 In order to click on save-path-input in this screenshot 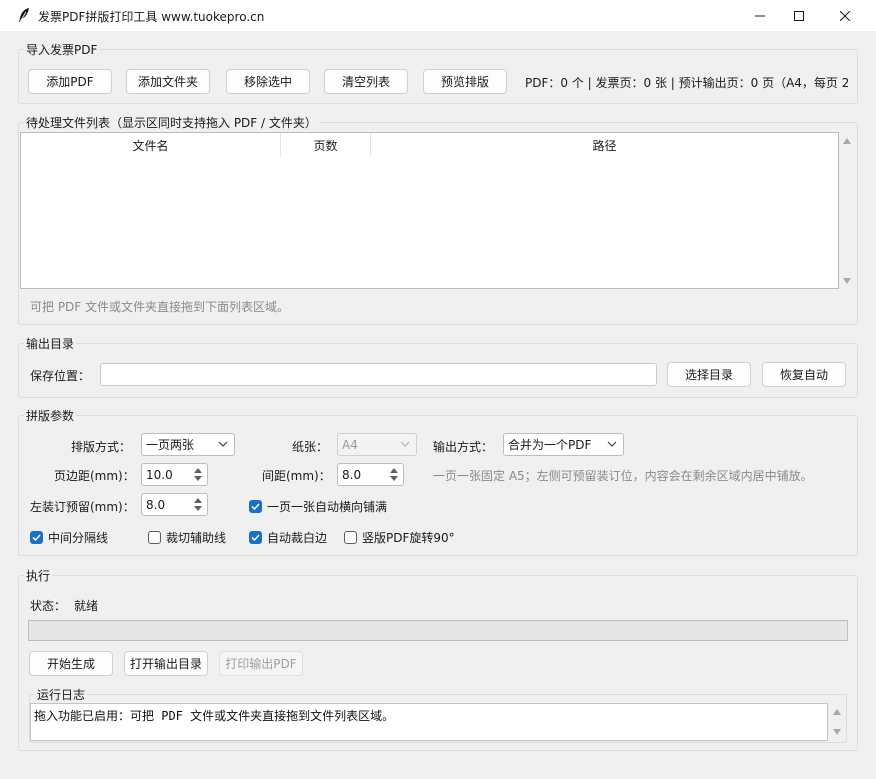, I will do `click(378, 374)`.